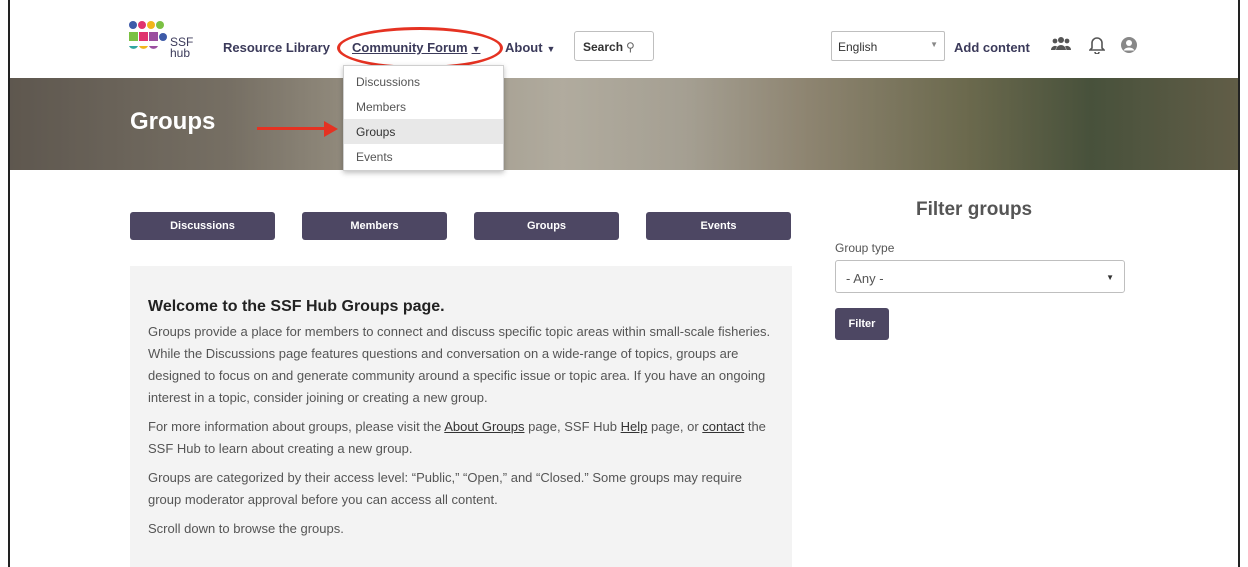 The height and width of the screenshot is (567, 1248). Describe the element at coordinates (410, 47) in the screenshot. I see `nav-community-forum-label: Community Forum` at that location.